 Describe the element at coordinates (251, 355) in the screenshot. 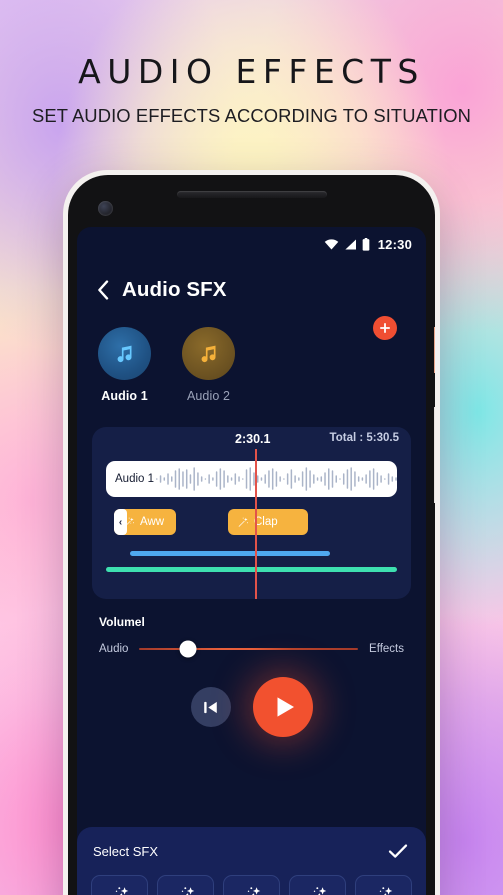

I see `audio-track-tabs: Audio 1 Audio 2` at that location.